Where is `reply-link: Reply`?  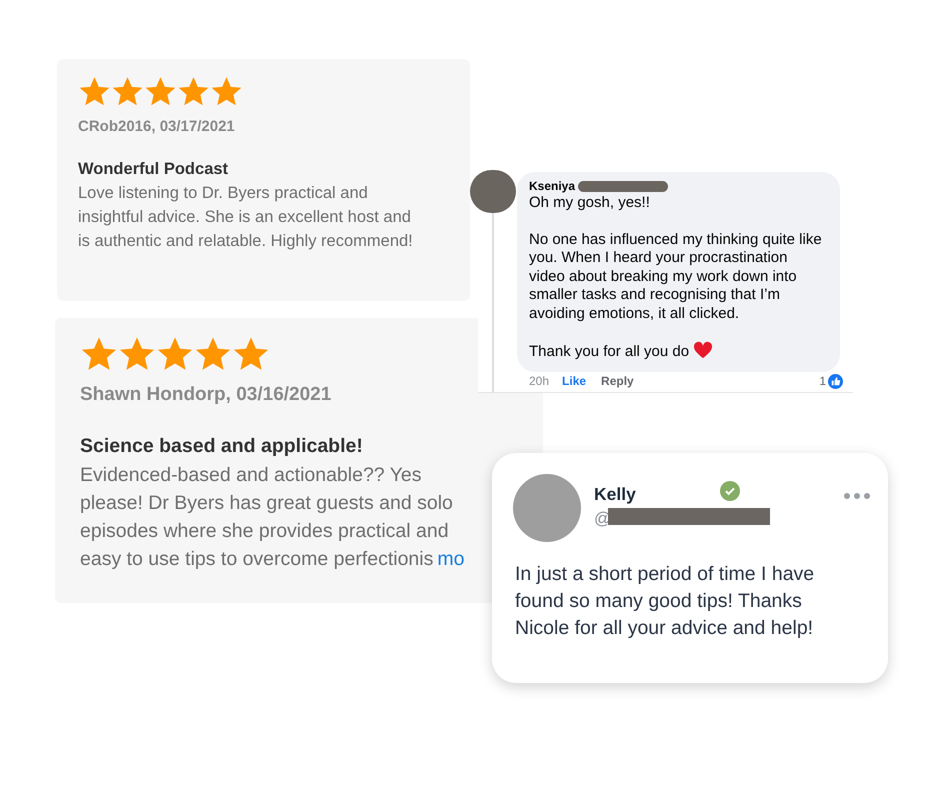 reply-link: Reply is located at coordinates (617, 381).